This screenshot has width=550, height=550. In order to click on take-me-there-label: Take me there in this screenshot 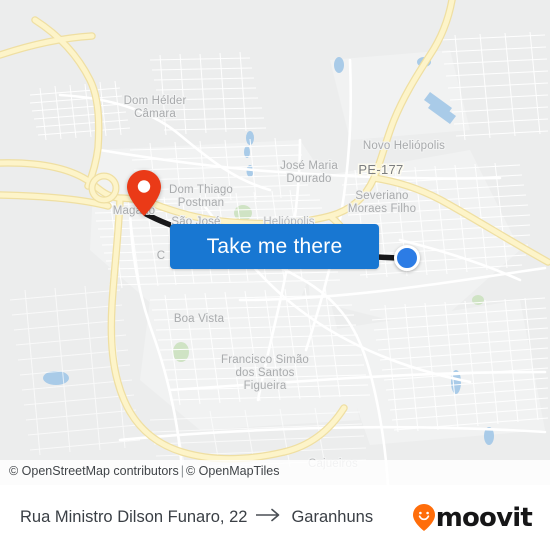, I will do `click(274, 246)`.